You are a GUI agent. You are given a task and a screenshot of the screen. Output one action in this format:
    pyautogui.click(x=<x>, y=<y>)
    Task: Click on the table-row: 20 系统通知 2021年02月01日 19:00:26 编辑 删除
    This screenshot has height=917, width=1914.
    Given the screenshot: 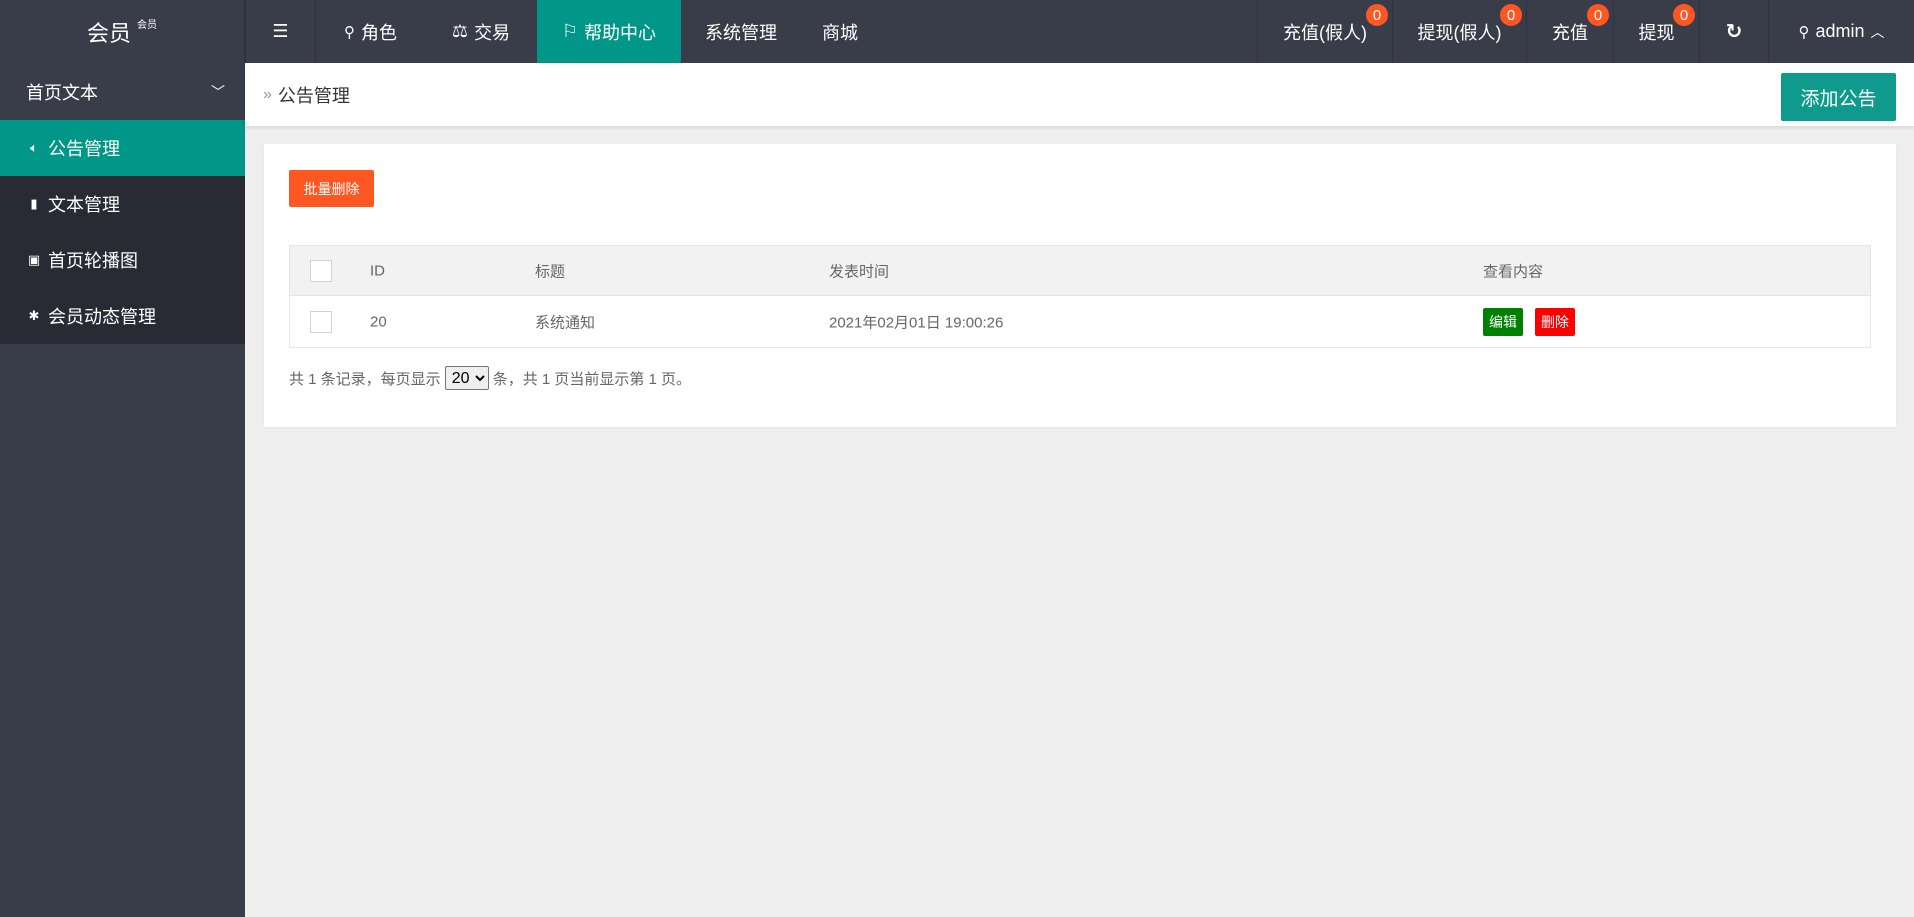 What is the action you would take?
    pyautogui.click(x=1080, y=321)
    